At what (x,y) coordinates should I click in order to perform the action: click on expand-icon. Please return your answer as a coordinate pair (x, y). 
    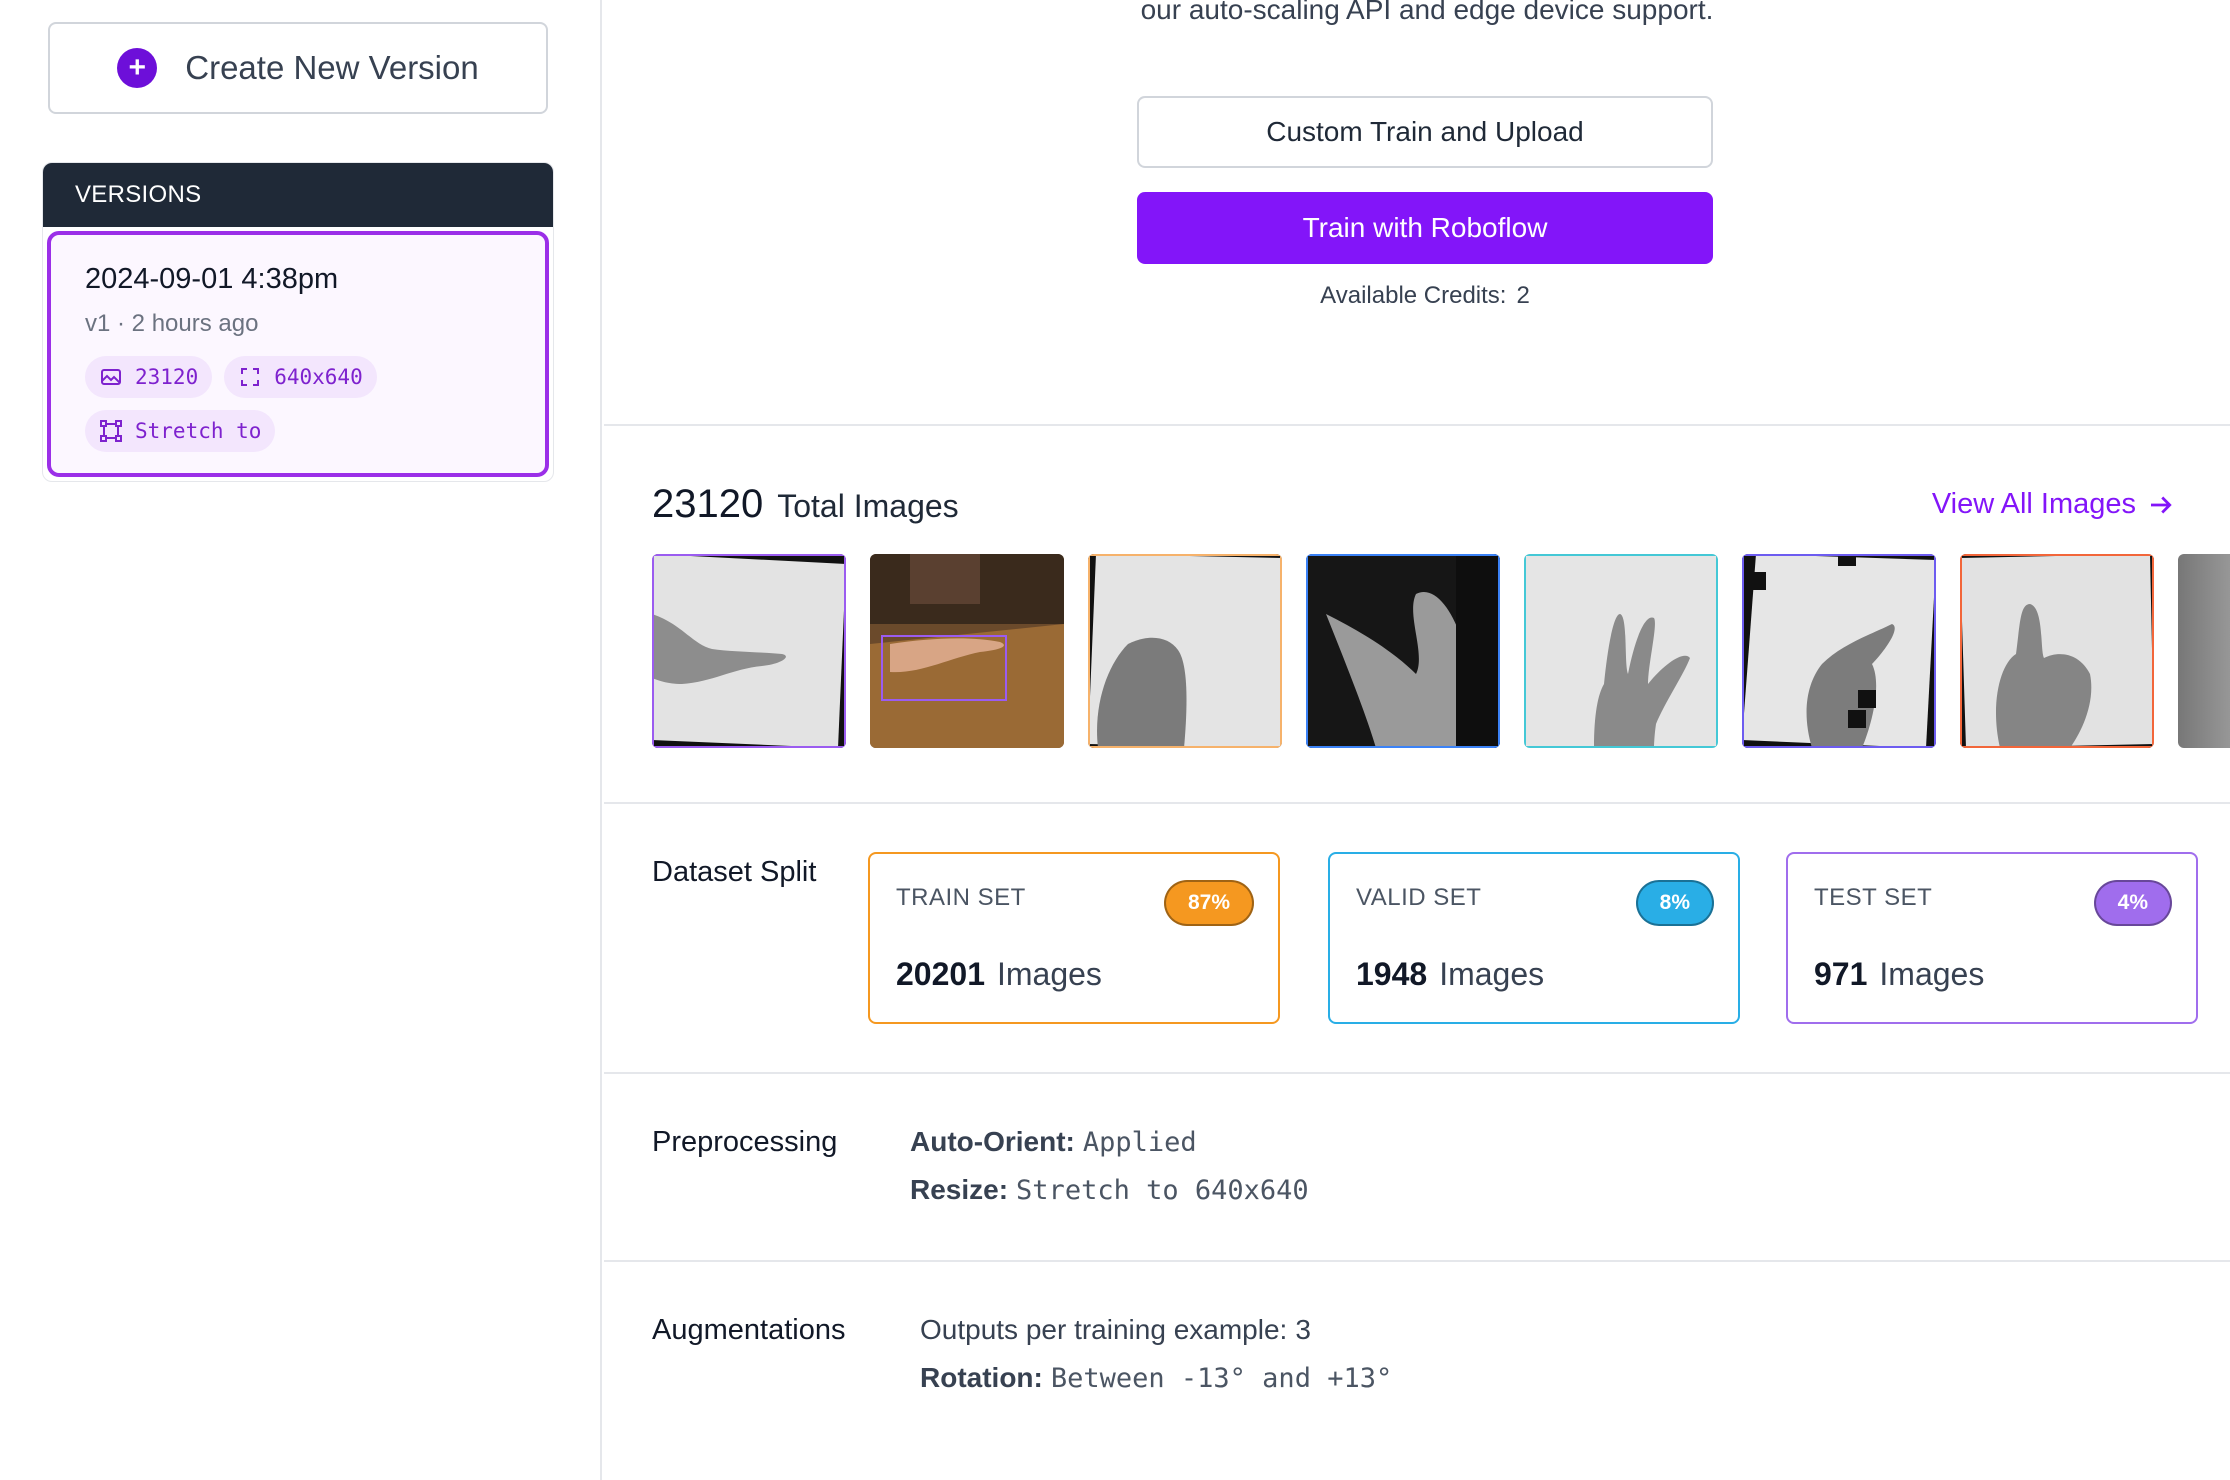
    Looking at the image, I should click on (250, 377).